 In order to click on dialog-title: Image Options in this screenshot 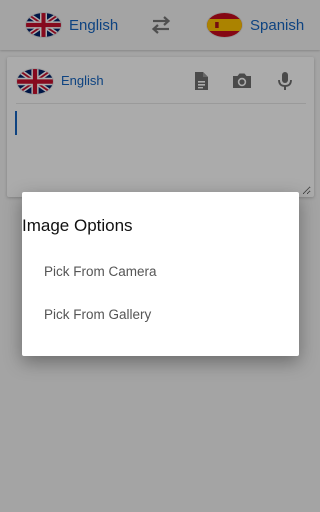, I will do `click(77, 225)`.